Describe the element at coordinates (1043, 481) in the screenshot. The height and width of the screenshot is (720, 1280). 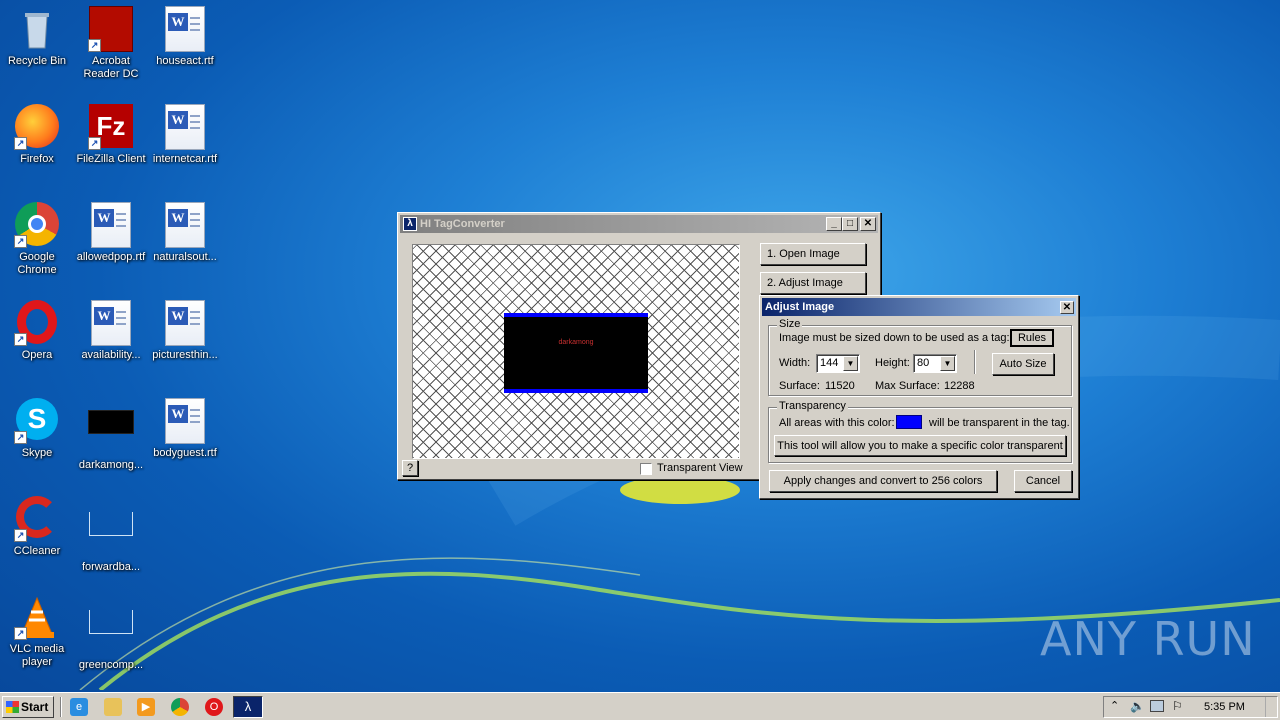
I see `cancel-button: Cancel` at that location.